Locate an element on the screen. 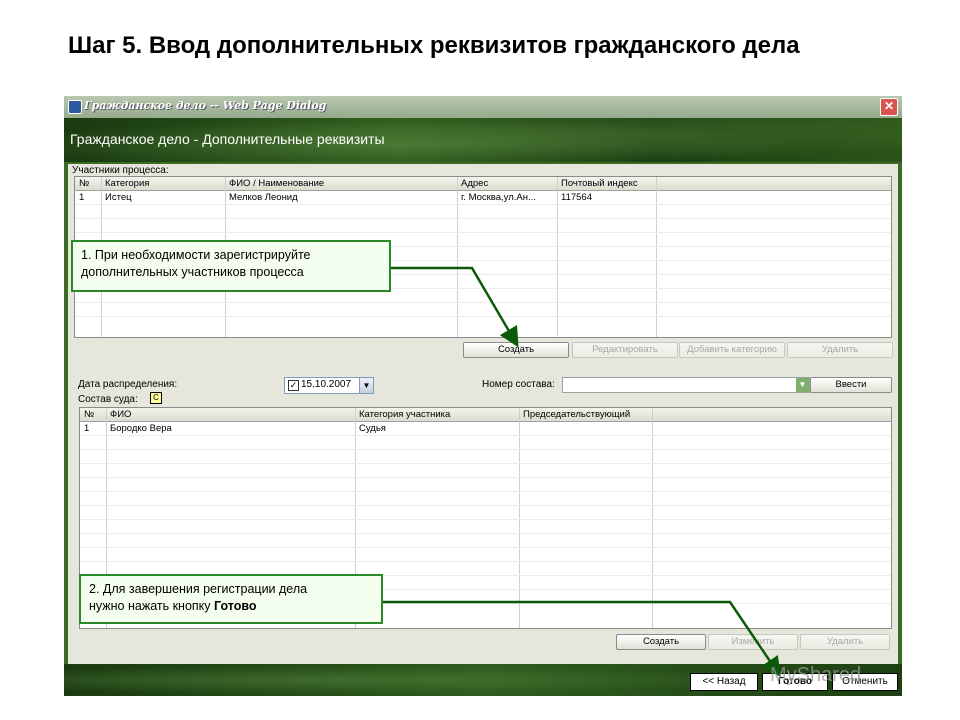 The image size is (960, 720). composition-select: ▼ is located at coordinates (686, 385).